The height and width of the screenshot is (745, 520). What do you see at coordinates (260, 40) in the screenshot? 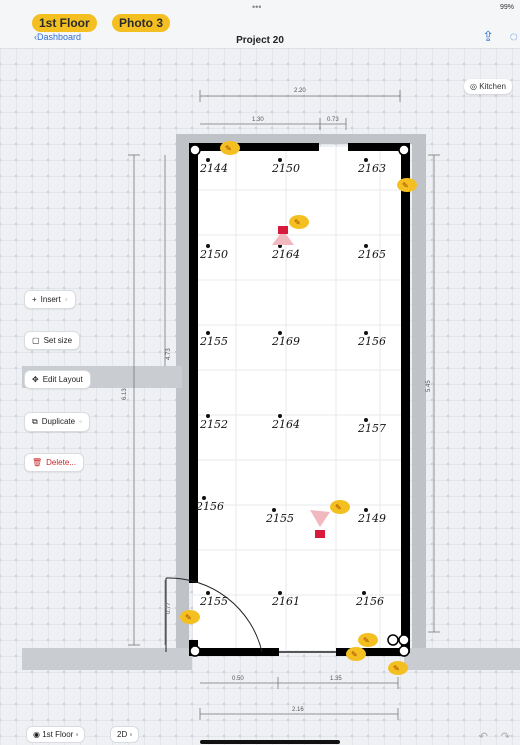
I see `page-title: Project 20` at bounding box center [260, 40].